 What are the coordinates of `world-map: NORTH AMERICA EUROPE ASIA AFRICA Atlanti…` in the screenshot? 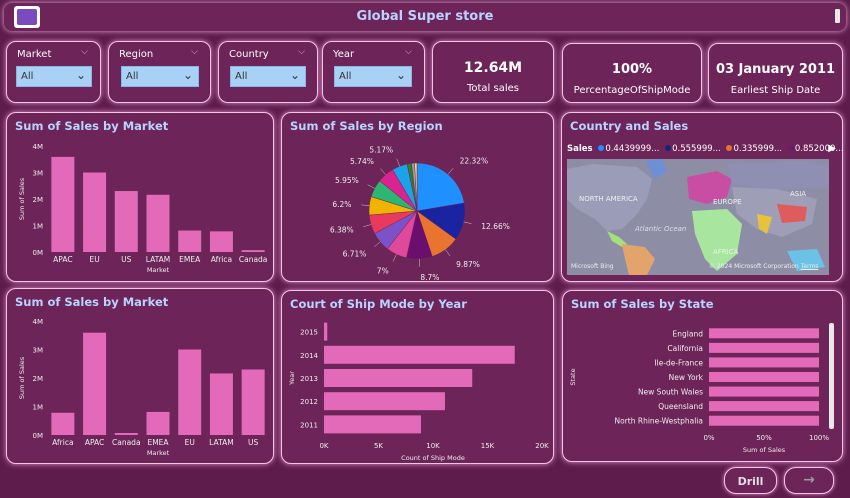 It's located at (698, 217).